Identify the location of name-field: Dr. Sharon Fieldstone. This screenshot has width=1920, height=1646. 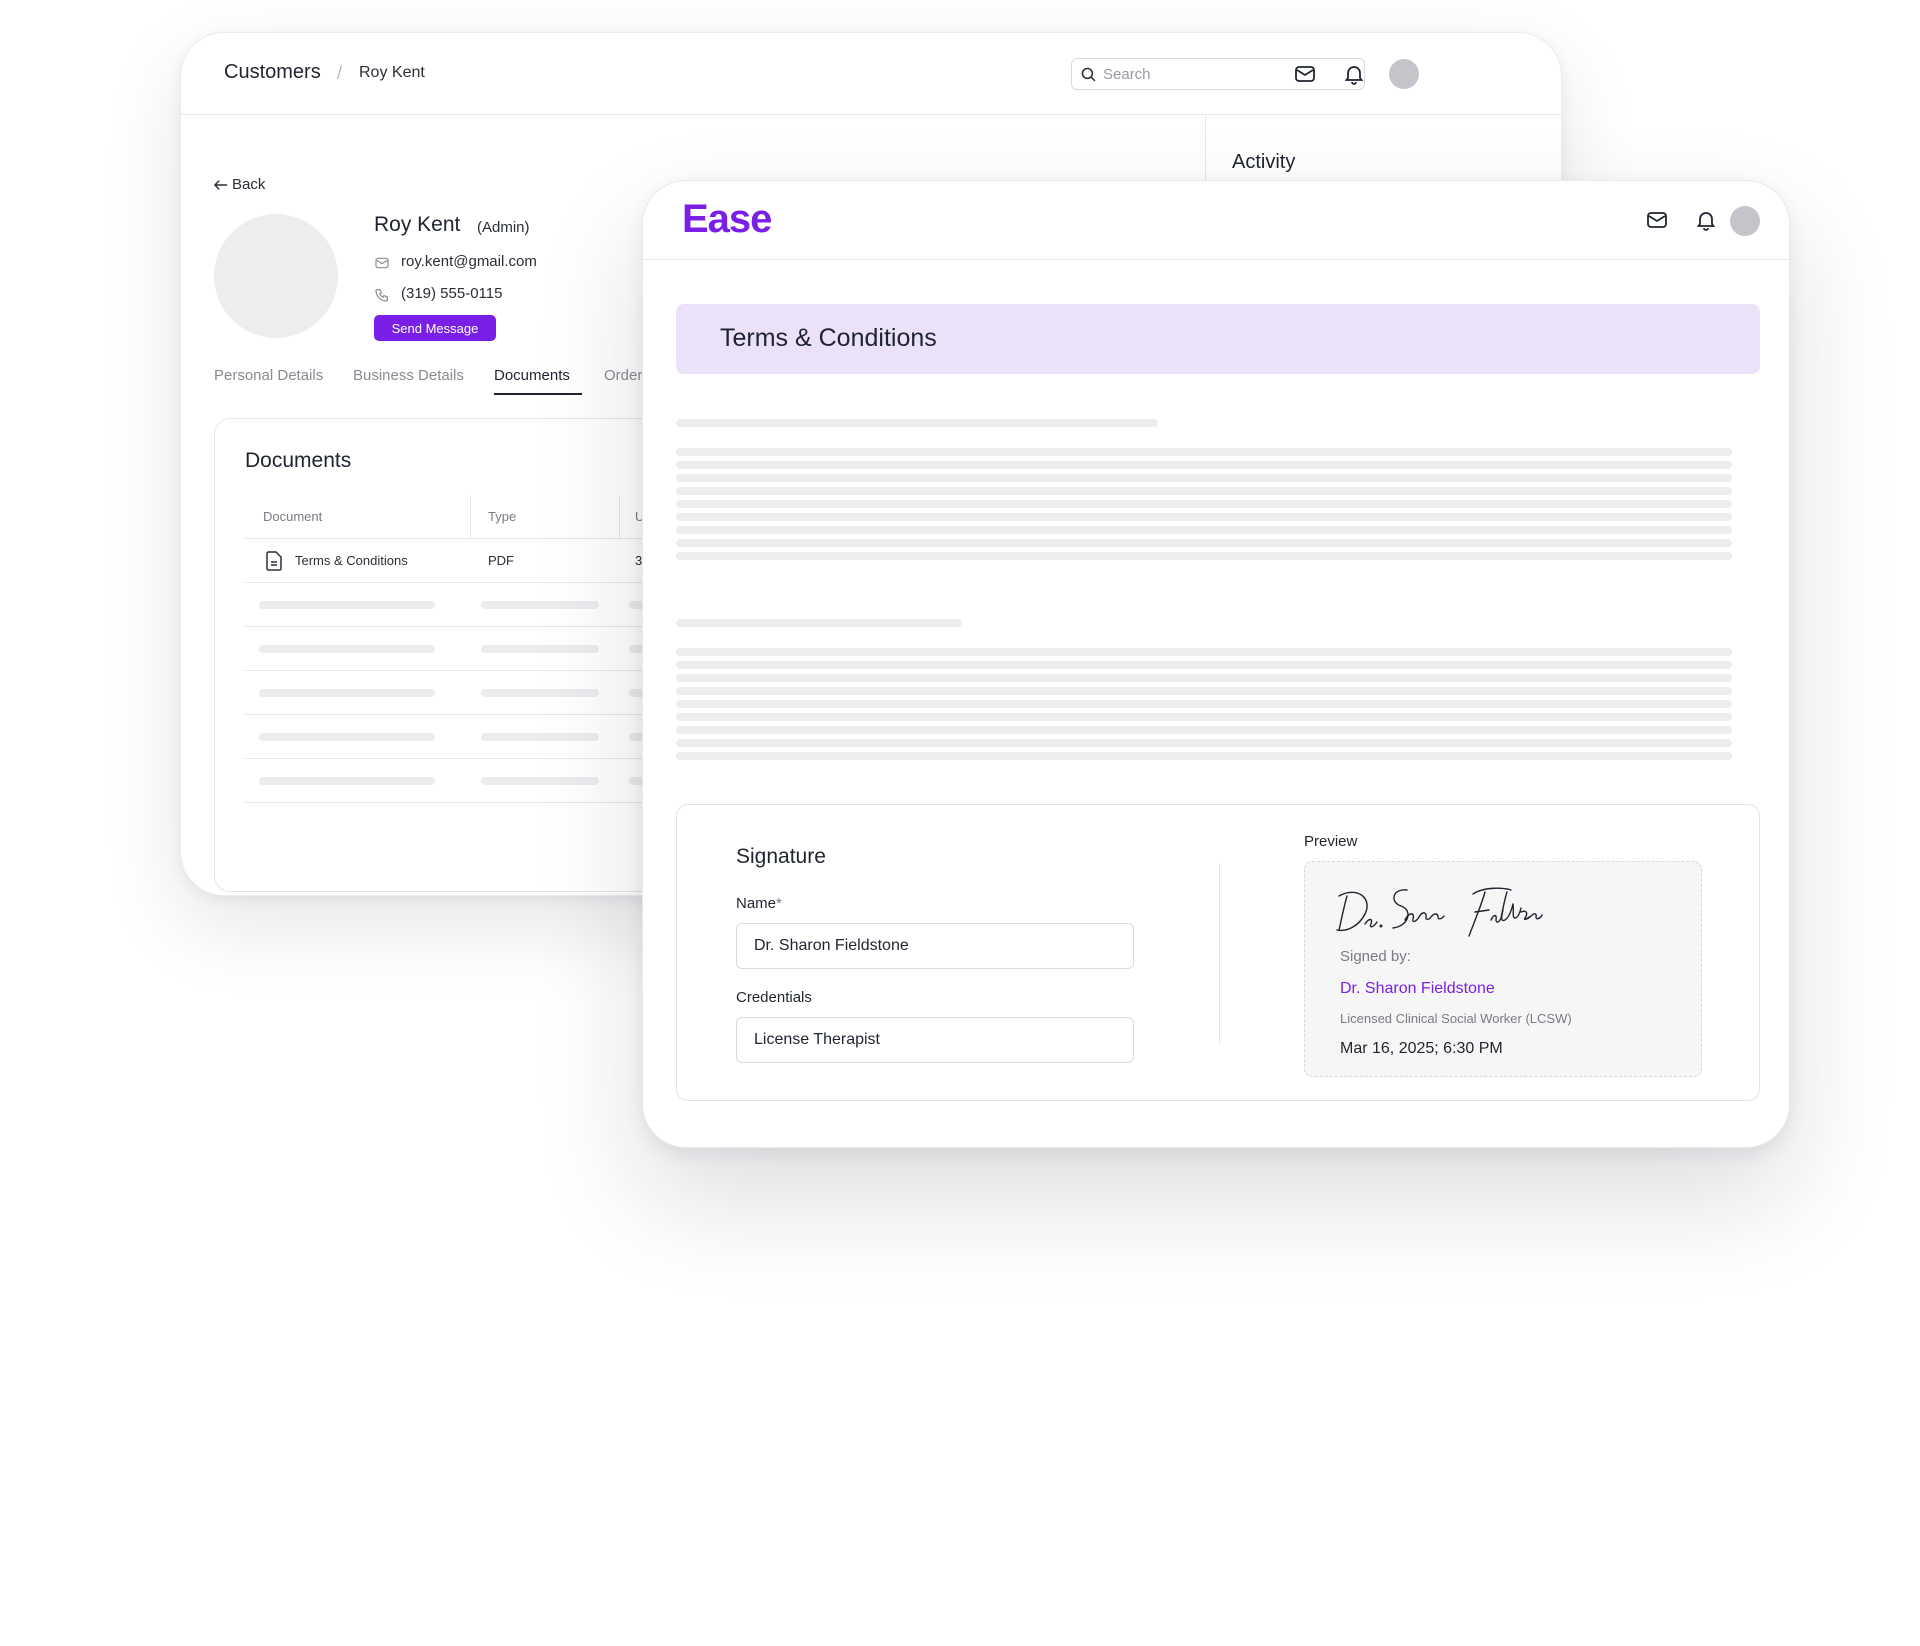
(935, 946).